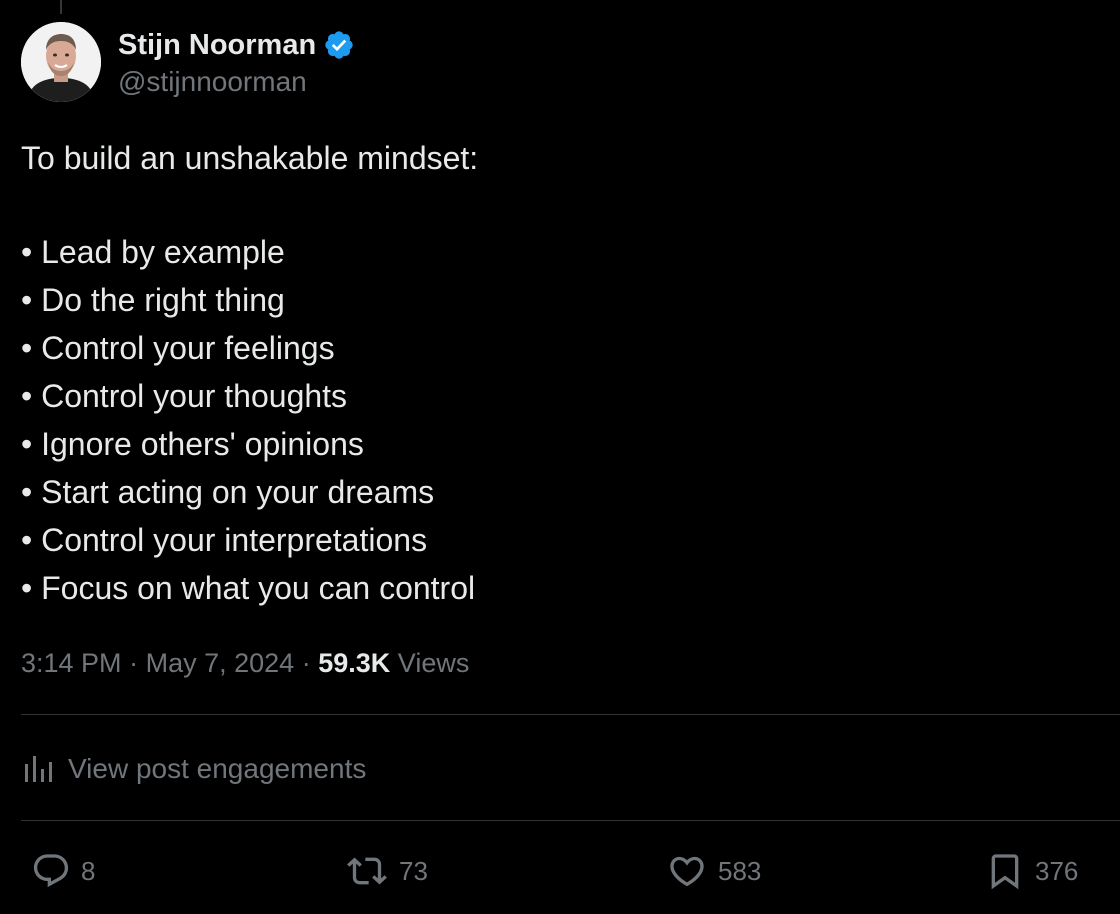 The width and height of the screenshot is (1120, 914). I want to click on repost-icon, so click(367, 871).